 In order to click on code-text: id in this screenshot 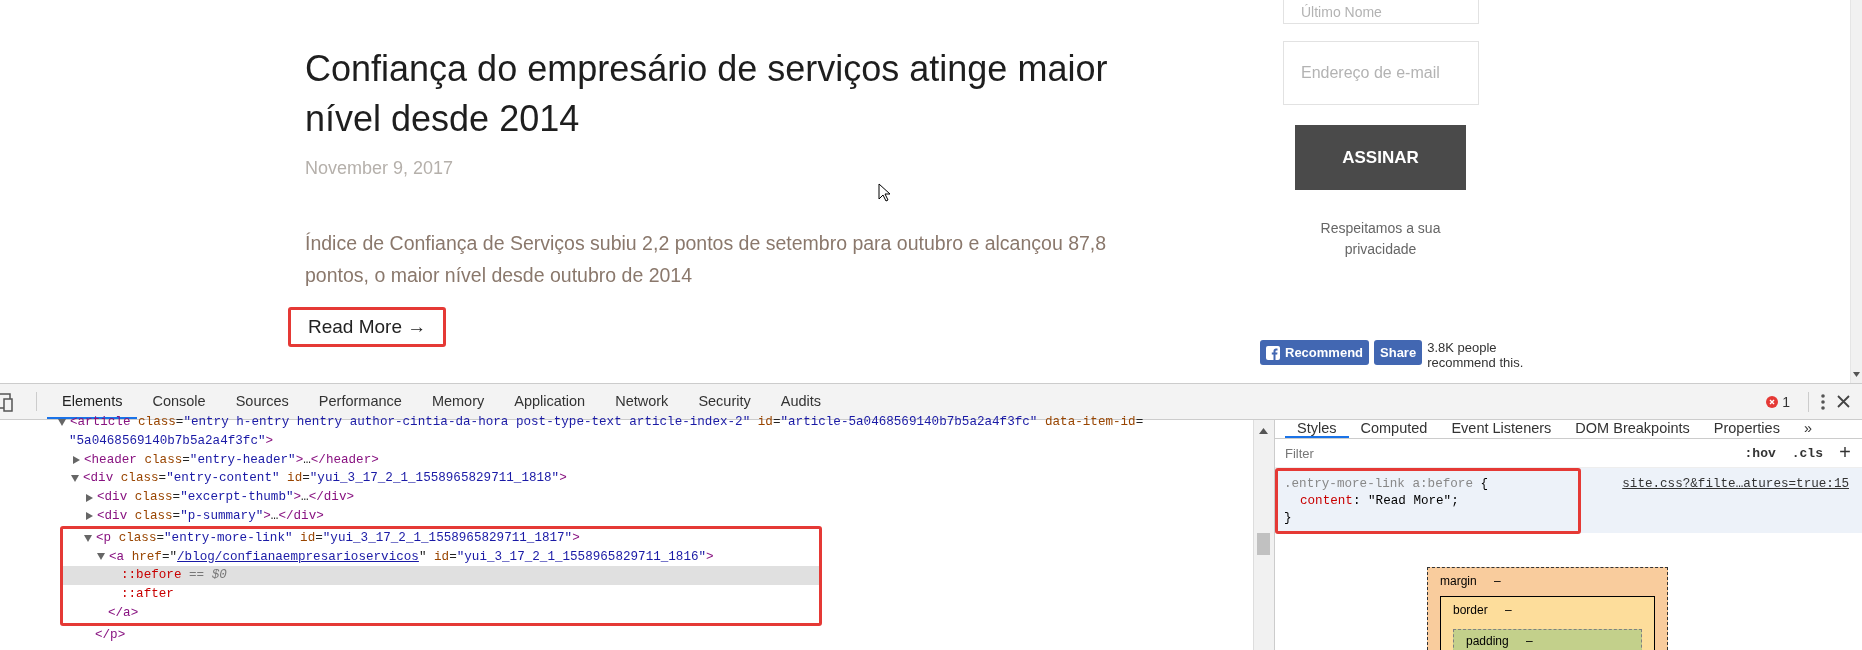, I will do `click(441, 557)`.